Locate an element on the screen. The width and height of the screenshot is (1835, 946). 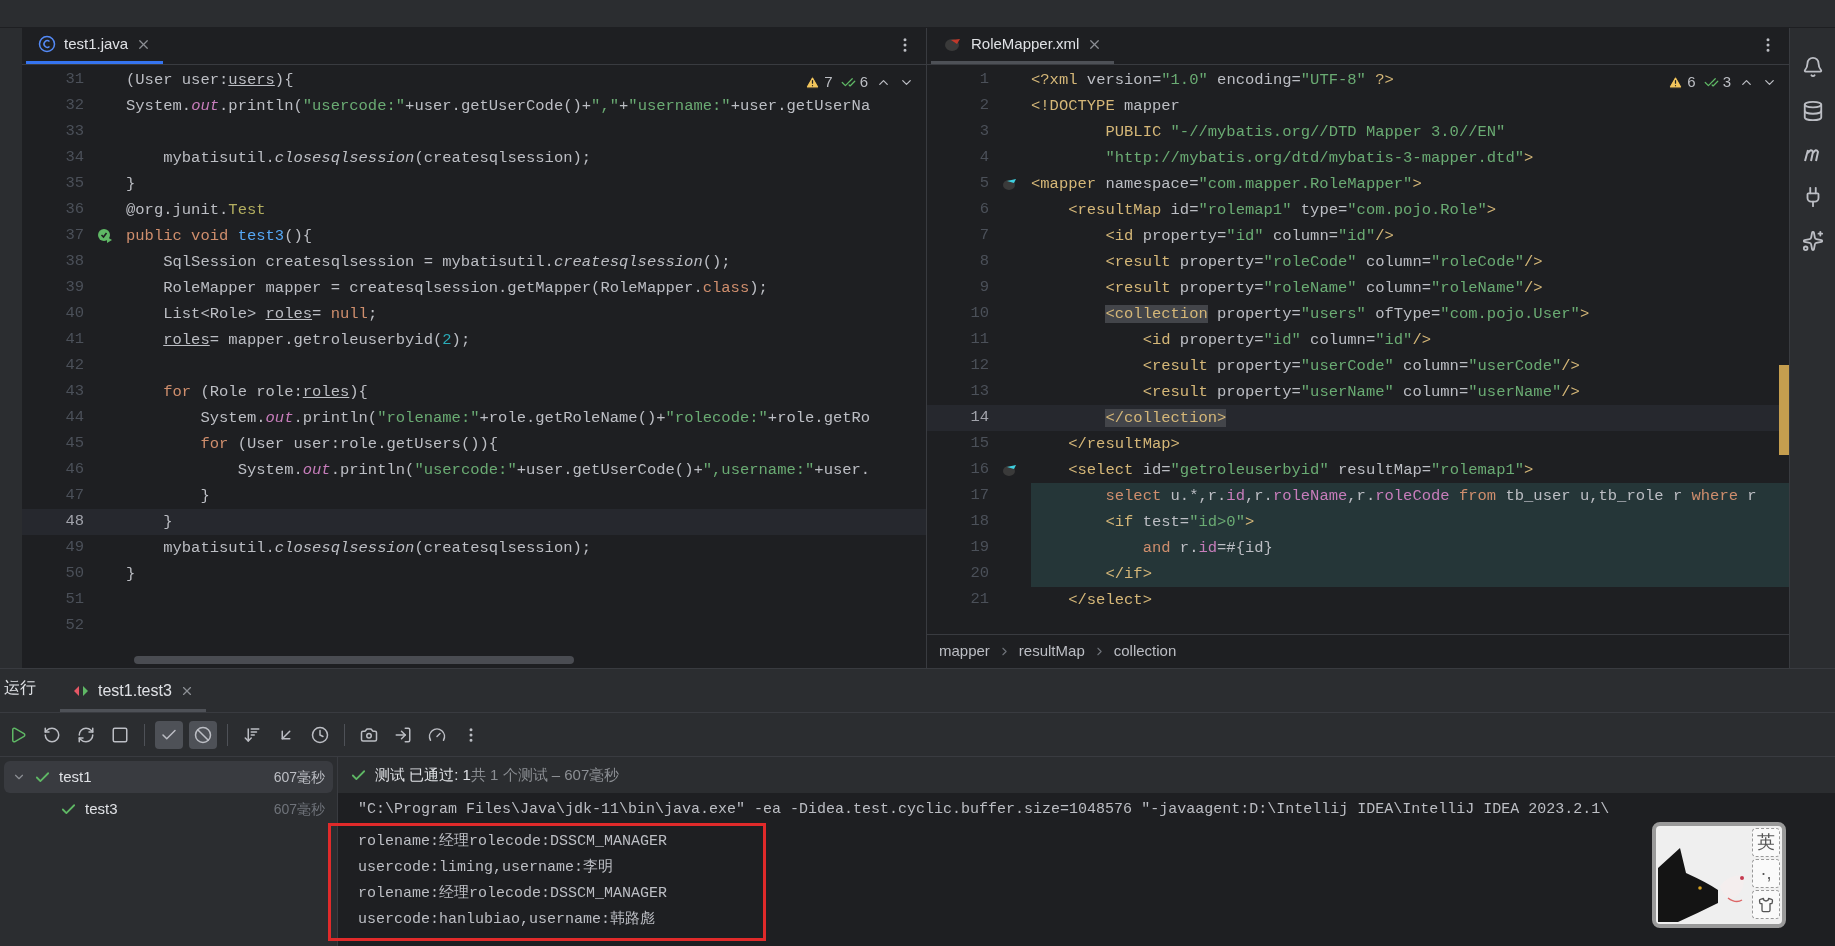
test-tree-row: test1 607毫秒 is located at coordinates (168, 777).